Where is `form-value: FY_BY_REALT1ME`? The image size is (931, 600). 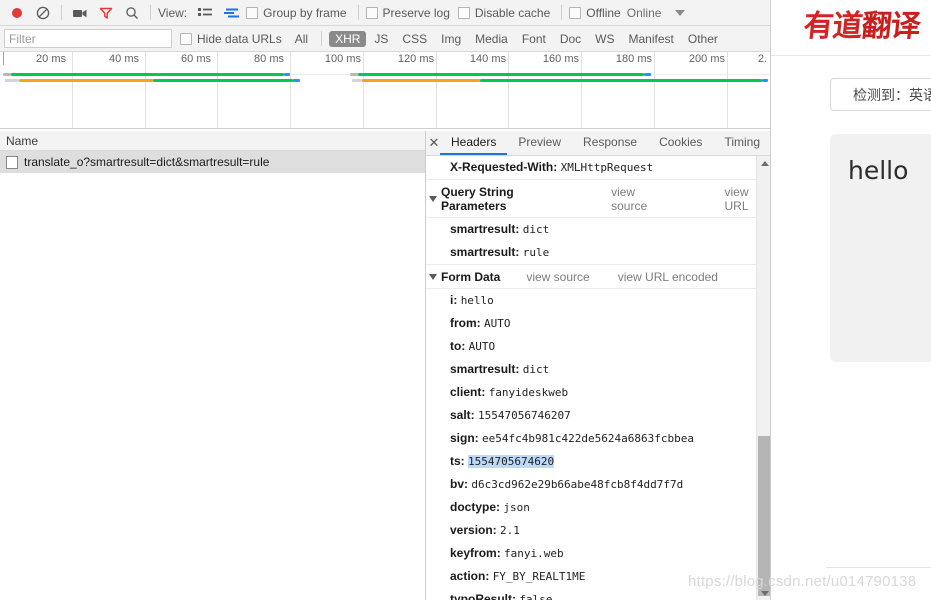
form-value: FY_BY_REALT1ME is located at coordinates (539, 576).